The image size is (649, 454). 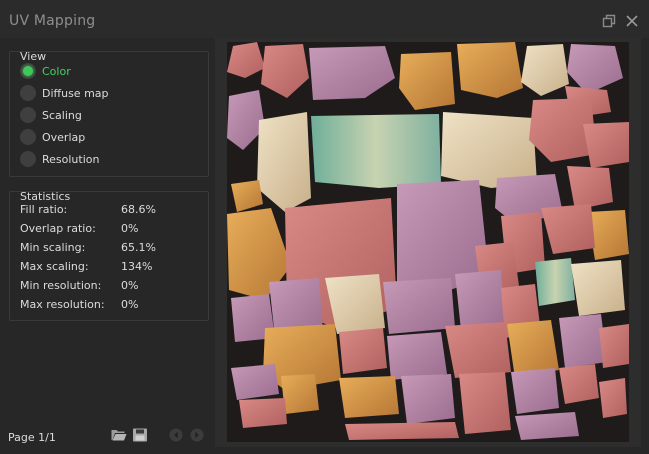 What do you see at coordinates (609, 21) in the screenshot?
I see `restore-icon` at bounding box center [609, 21].